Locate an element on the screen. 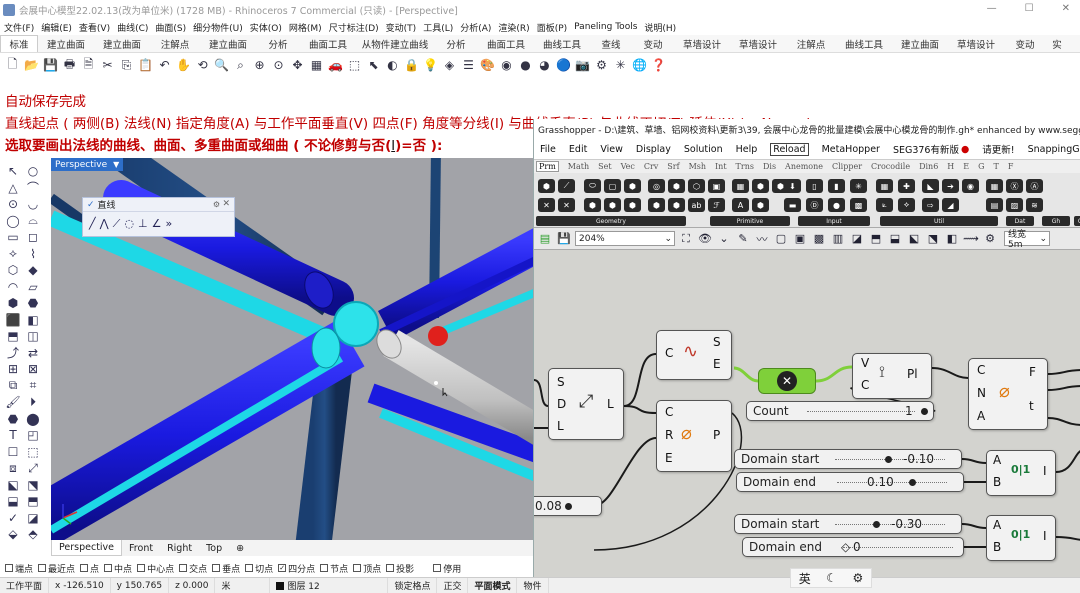 The image size is (1080, 593). shaded-sphere-icon: ◕ is located at coordinates (544, 65).